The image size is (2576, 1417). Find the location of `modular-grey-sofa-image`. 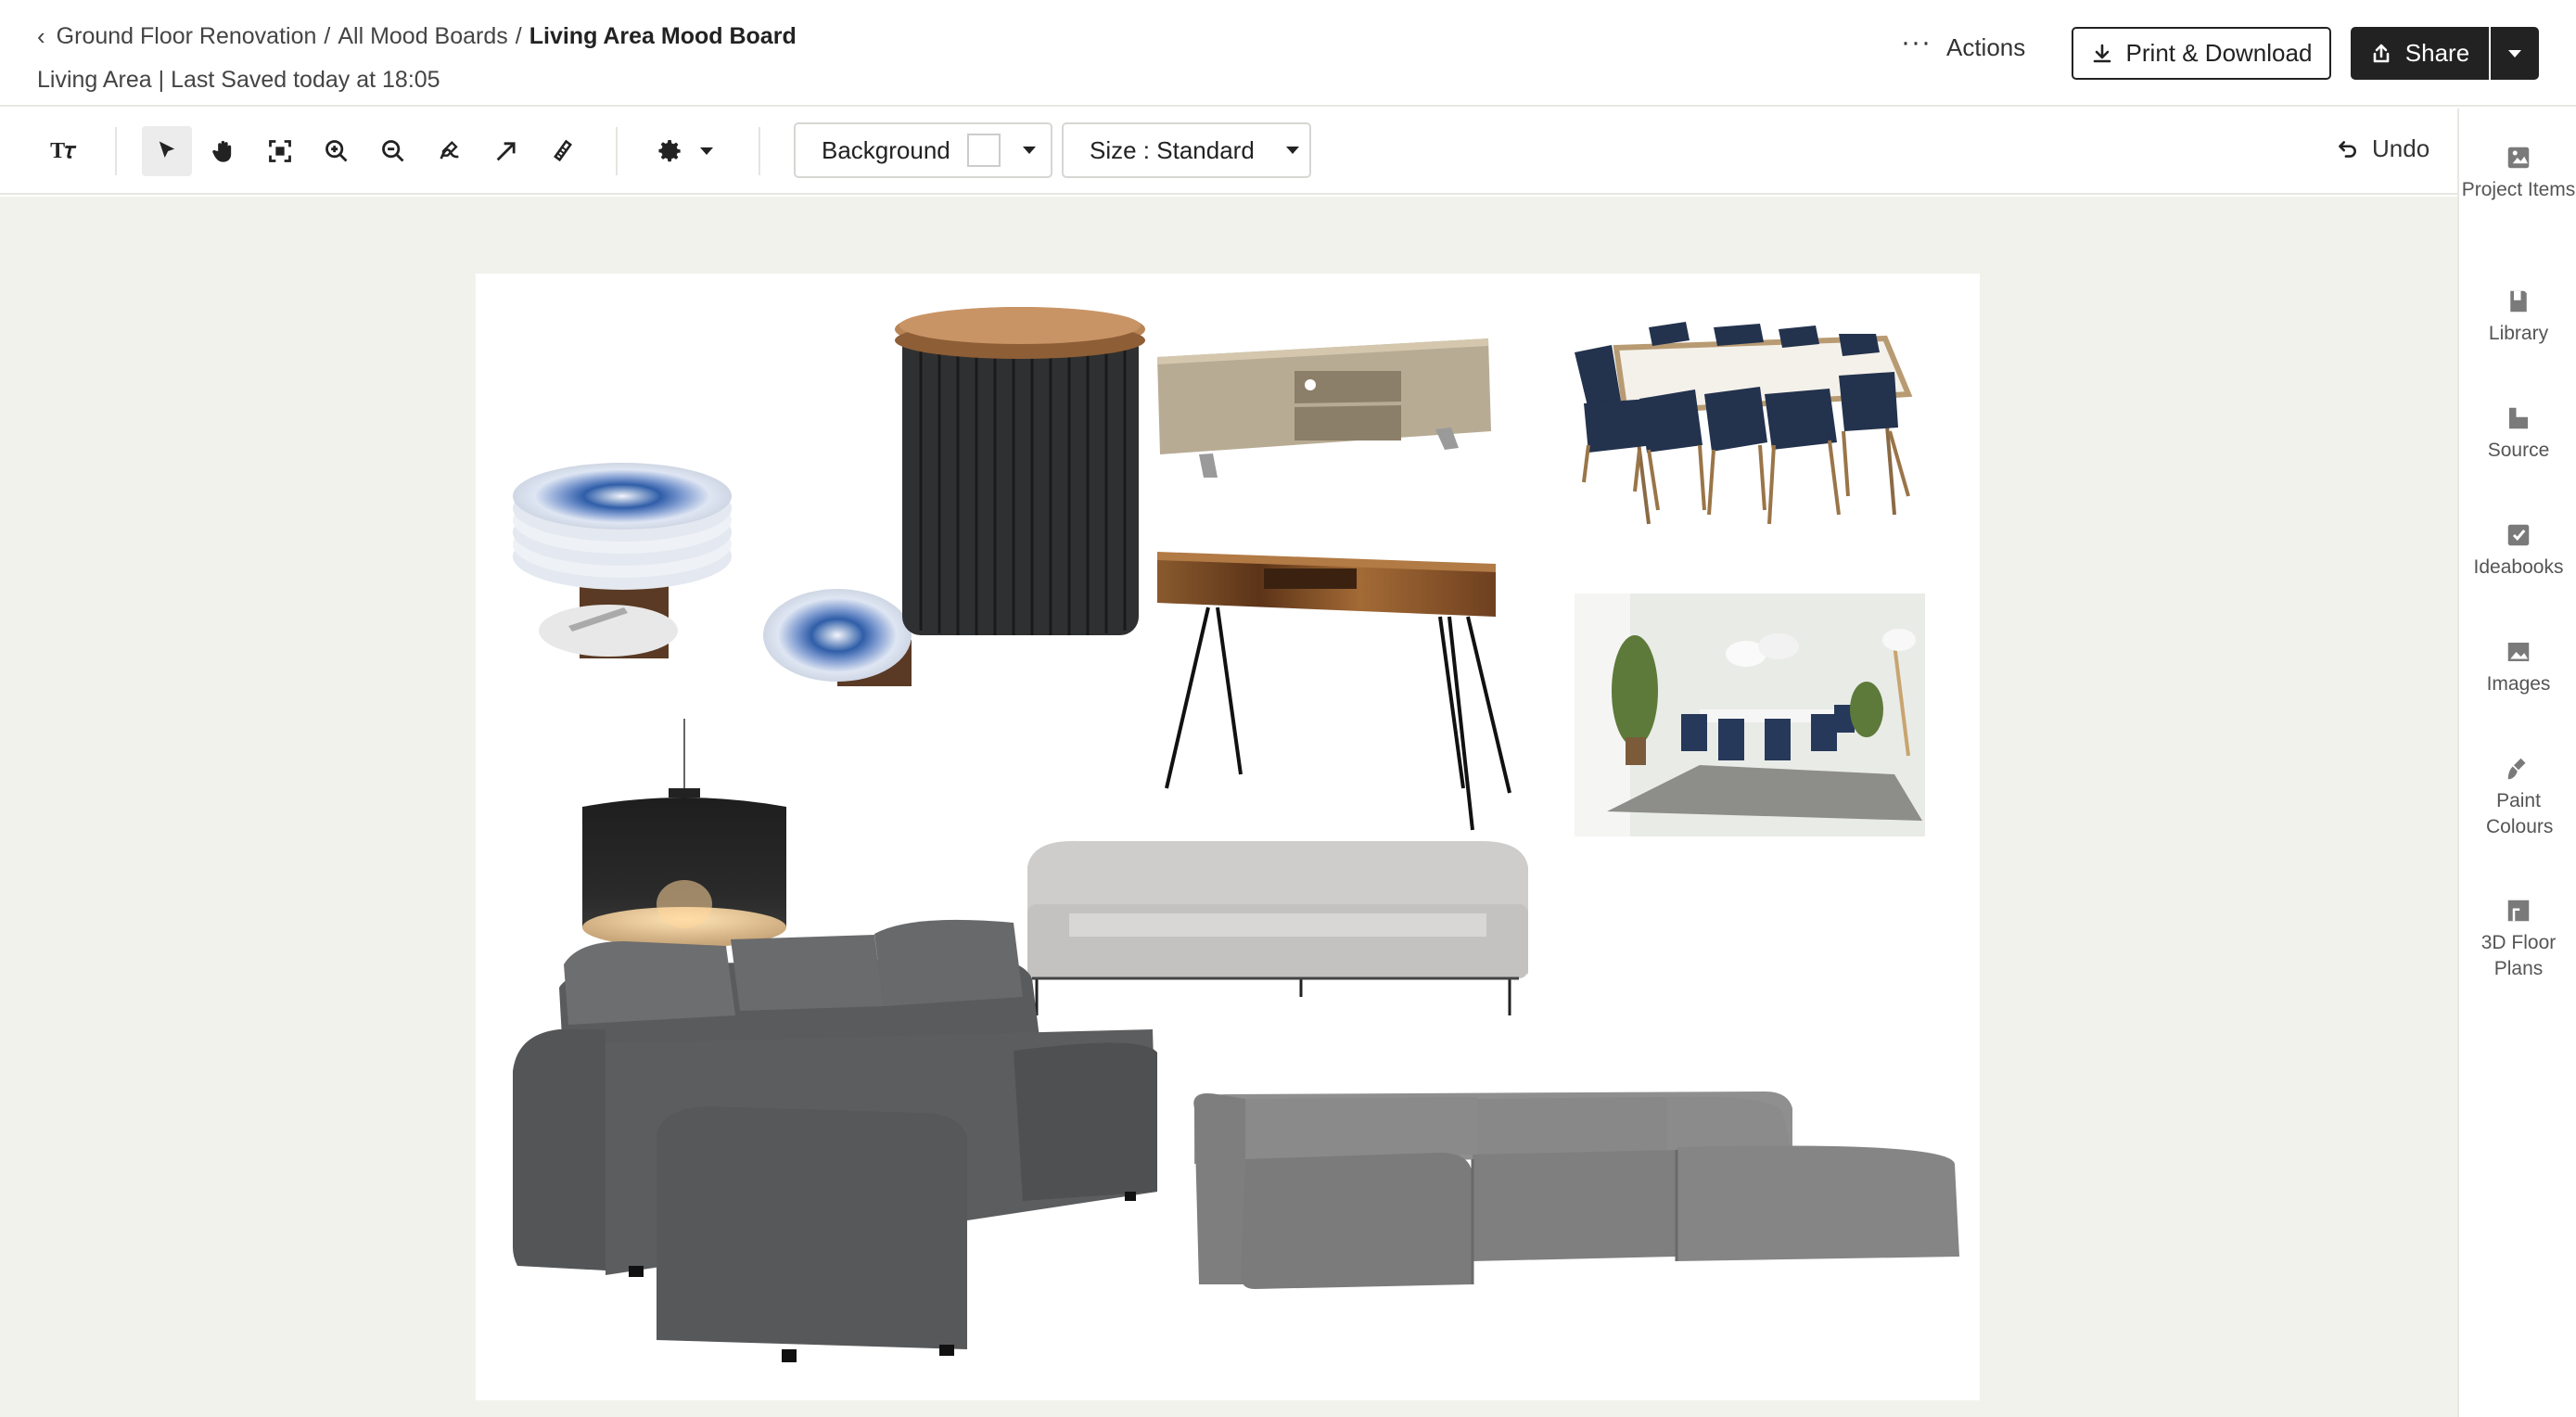

modular-grey-sofa-image is located at coordinates (1576, 1190).